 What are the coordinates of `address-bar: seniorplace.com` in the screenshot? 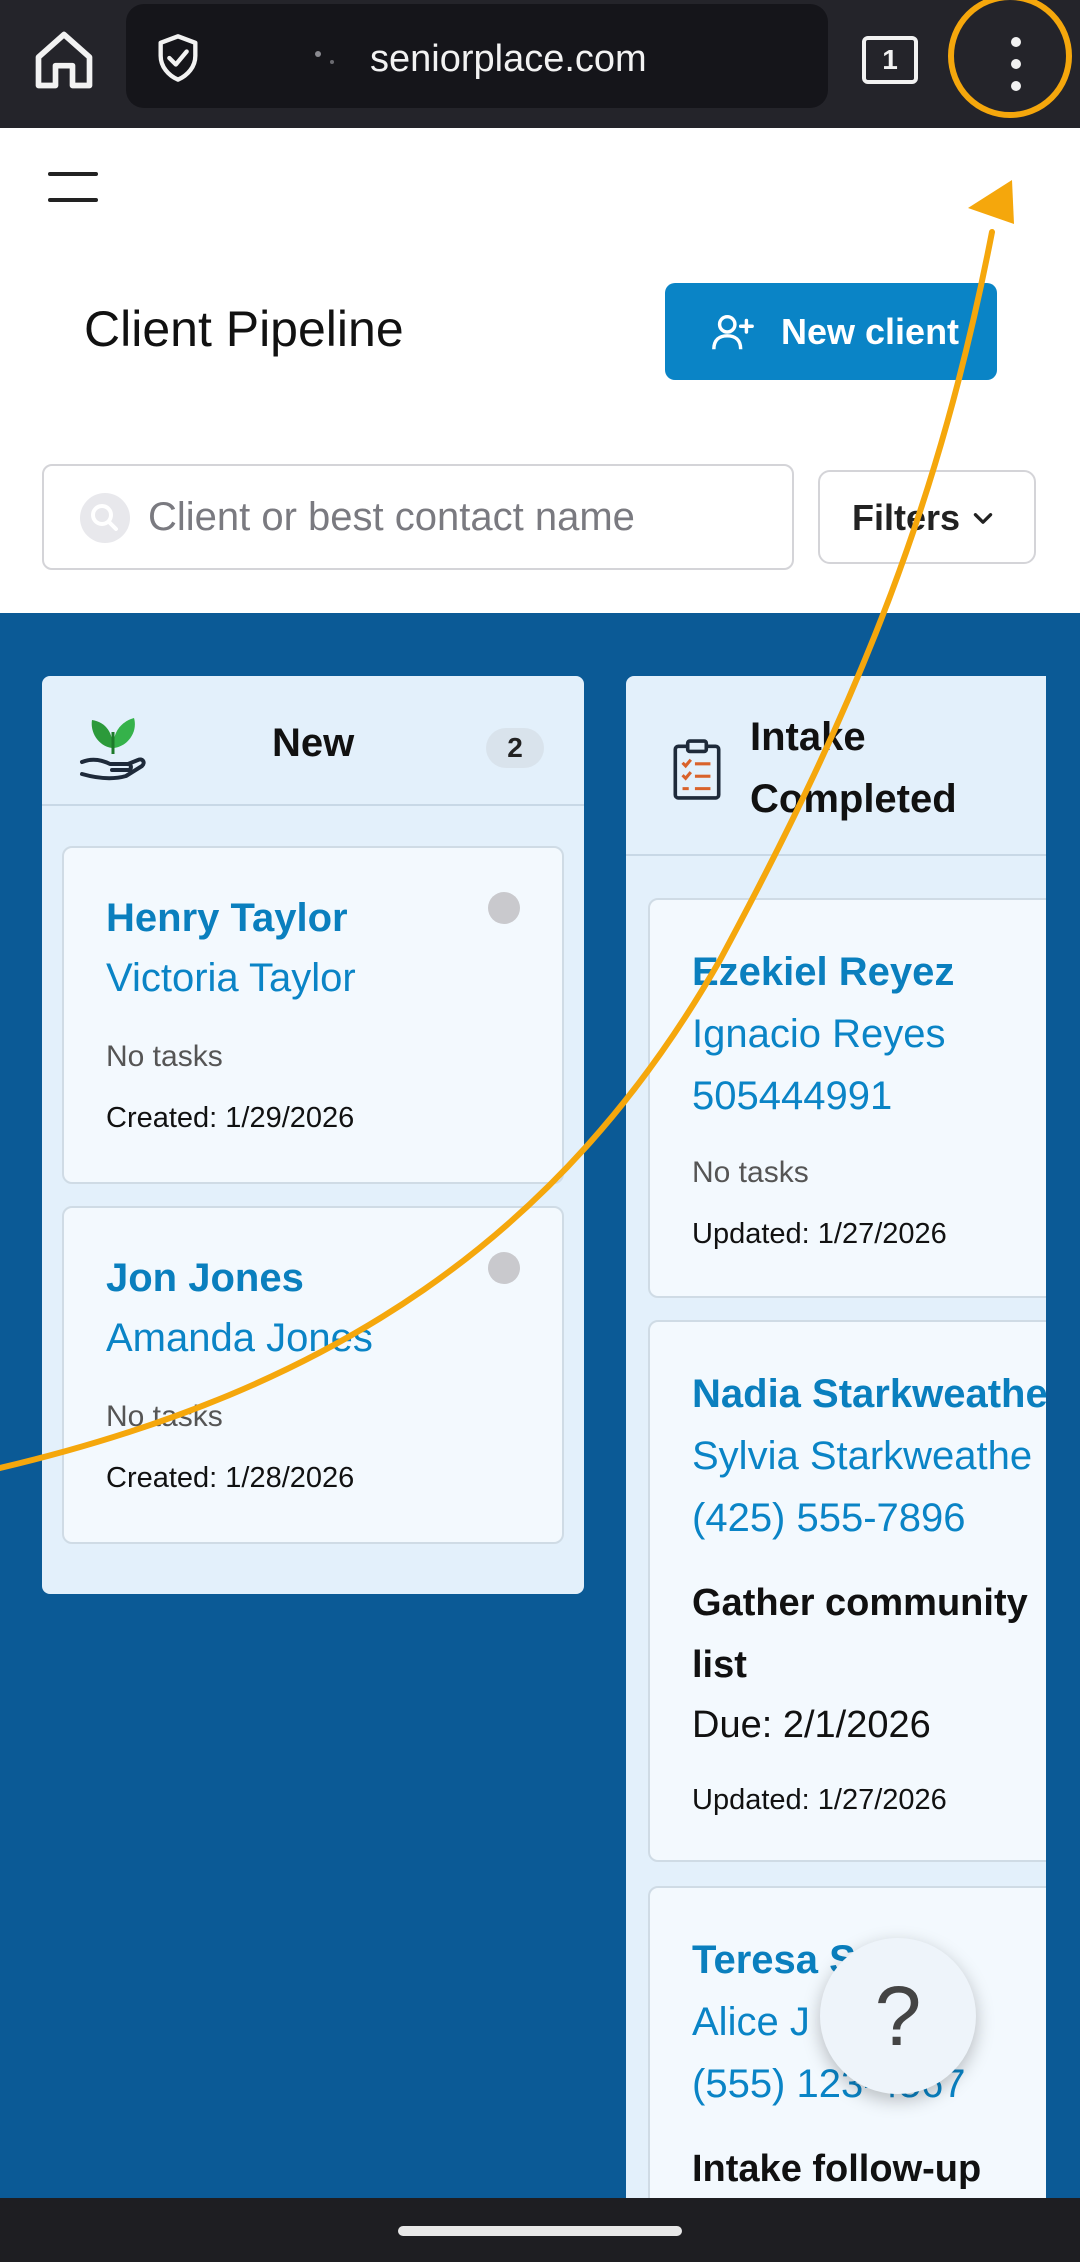 It's located at (477, 56).